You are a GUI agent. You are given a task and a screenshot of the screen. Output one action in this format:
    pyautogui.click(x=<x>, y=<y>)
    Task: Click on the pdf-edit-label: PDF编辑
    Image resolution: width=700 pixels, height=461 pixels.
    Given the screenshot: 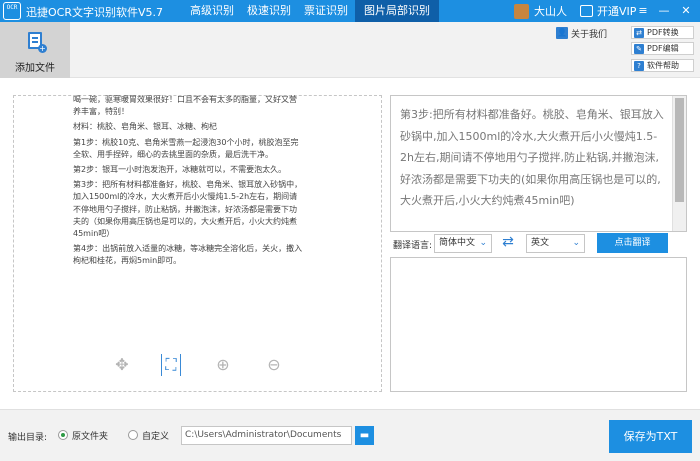 What is the action you would take?
    pyautogui.click(x=663, y=48)
    